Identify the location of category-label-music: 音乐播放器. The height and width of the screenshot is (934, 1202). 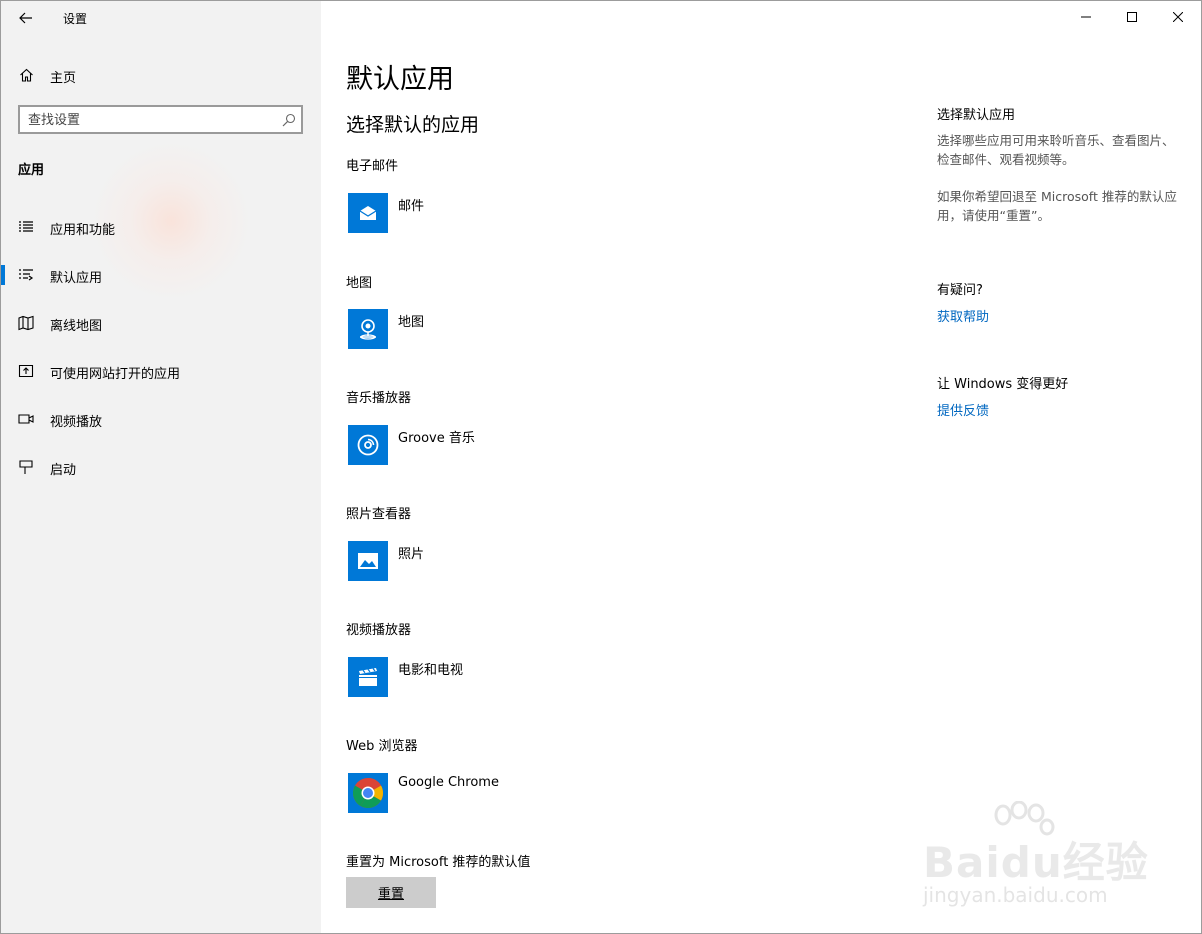
(379, 398).